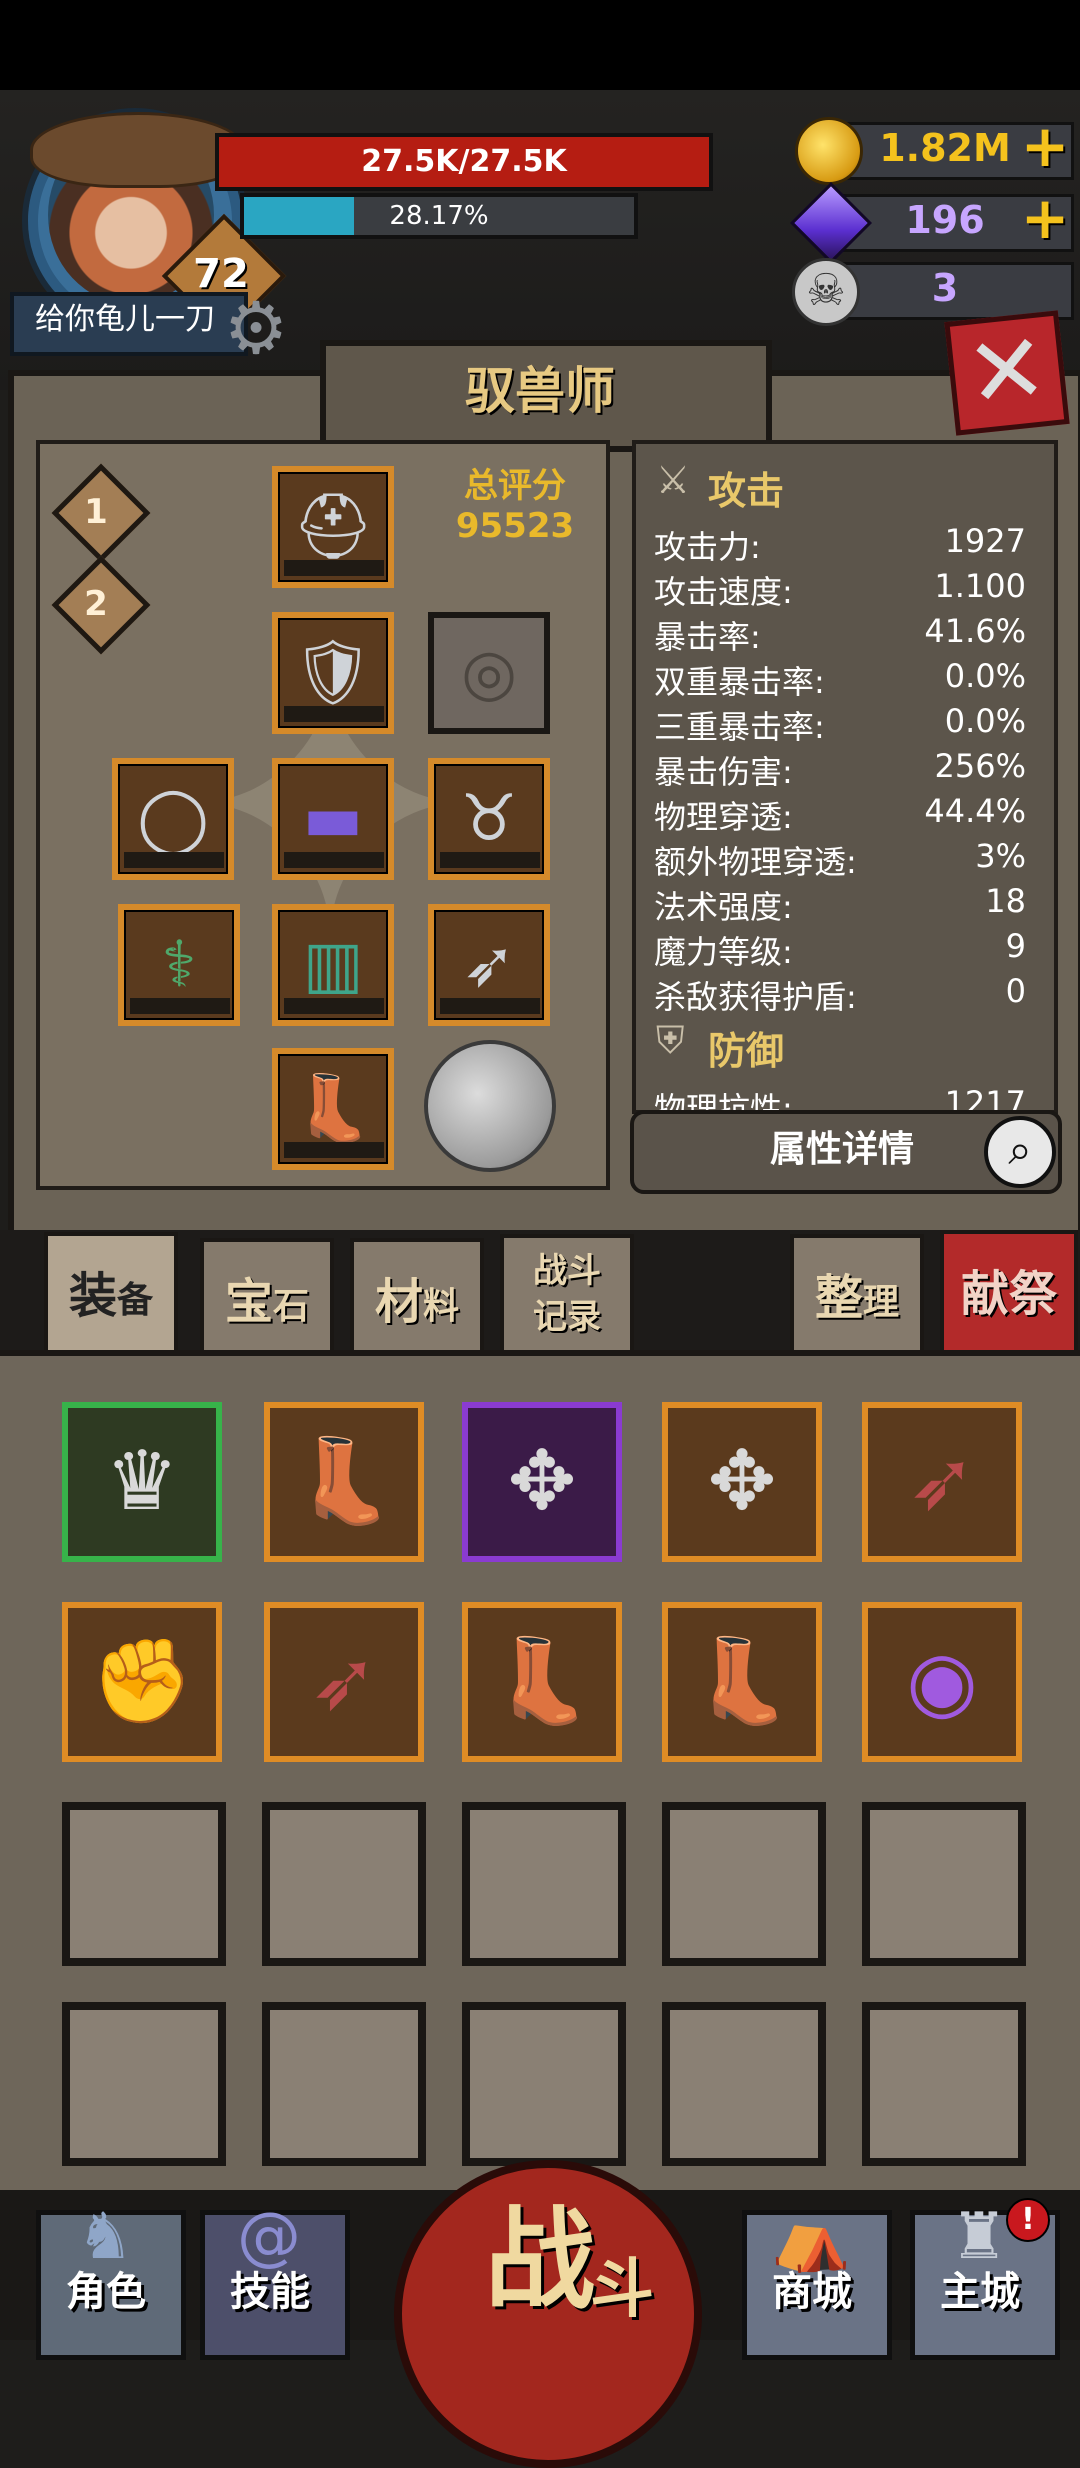 This screenshot has width=1080, height=2468. I want to click on tab-equipment-label-b: 备, so click(135, 1300).